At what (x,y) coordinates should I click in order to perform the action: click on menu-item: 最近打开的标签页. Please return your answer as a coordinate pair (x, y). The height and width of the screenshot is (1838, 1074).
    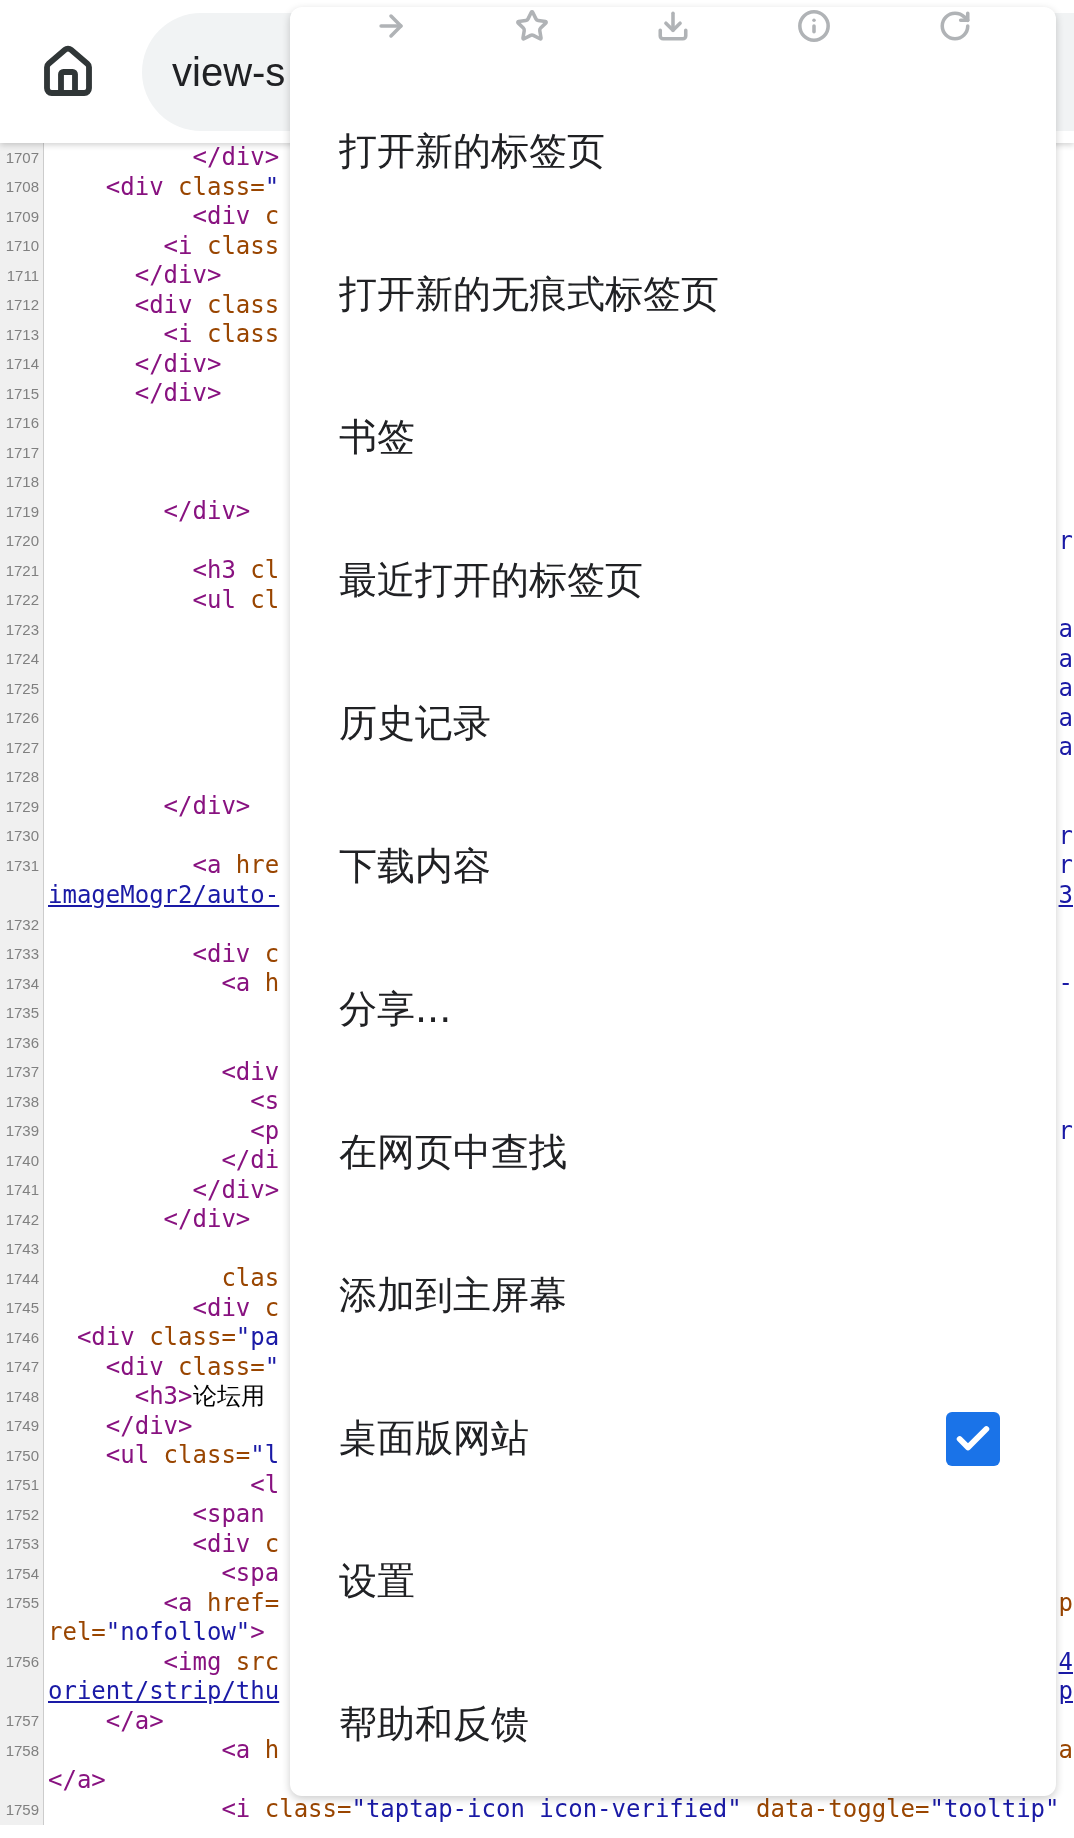
    Looking at the image, I should click on (673, 580).